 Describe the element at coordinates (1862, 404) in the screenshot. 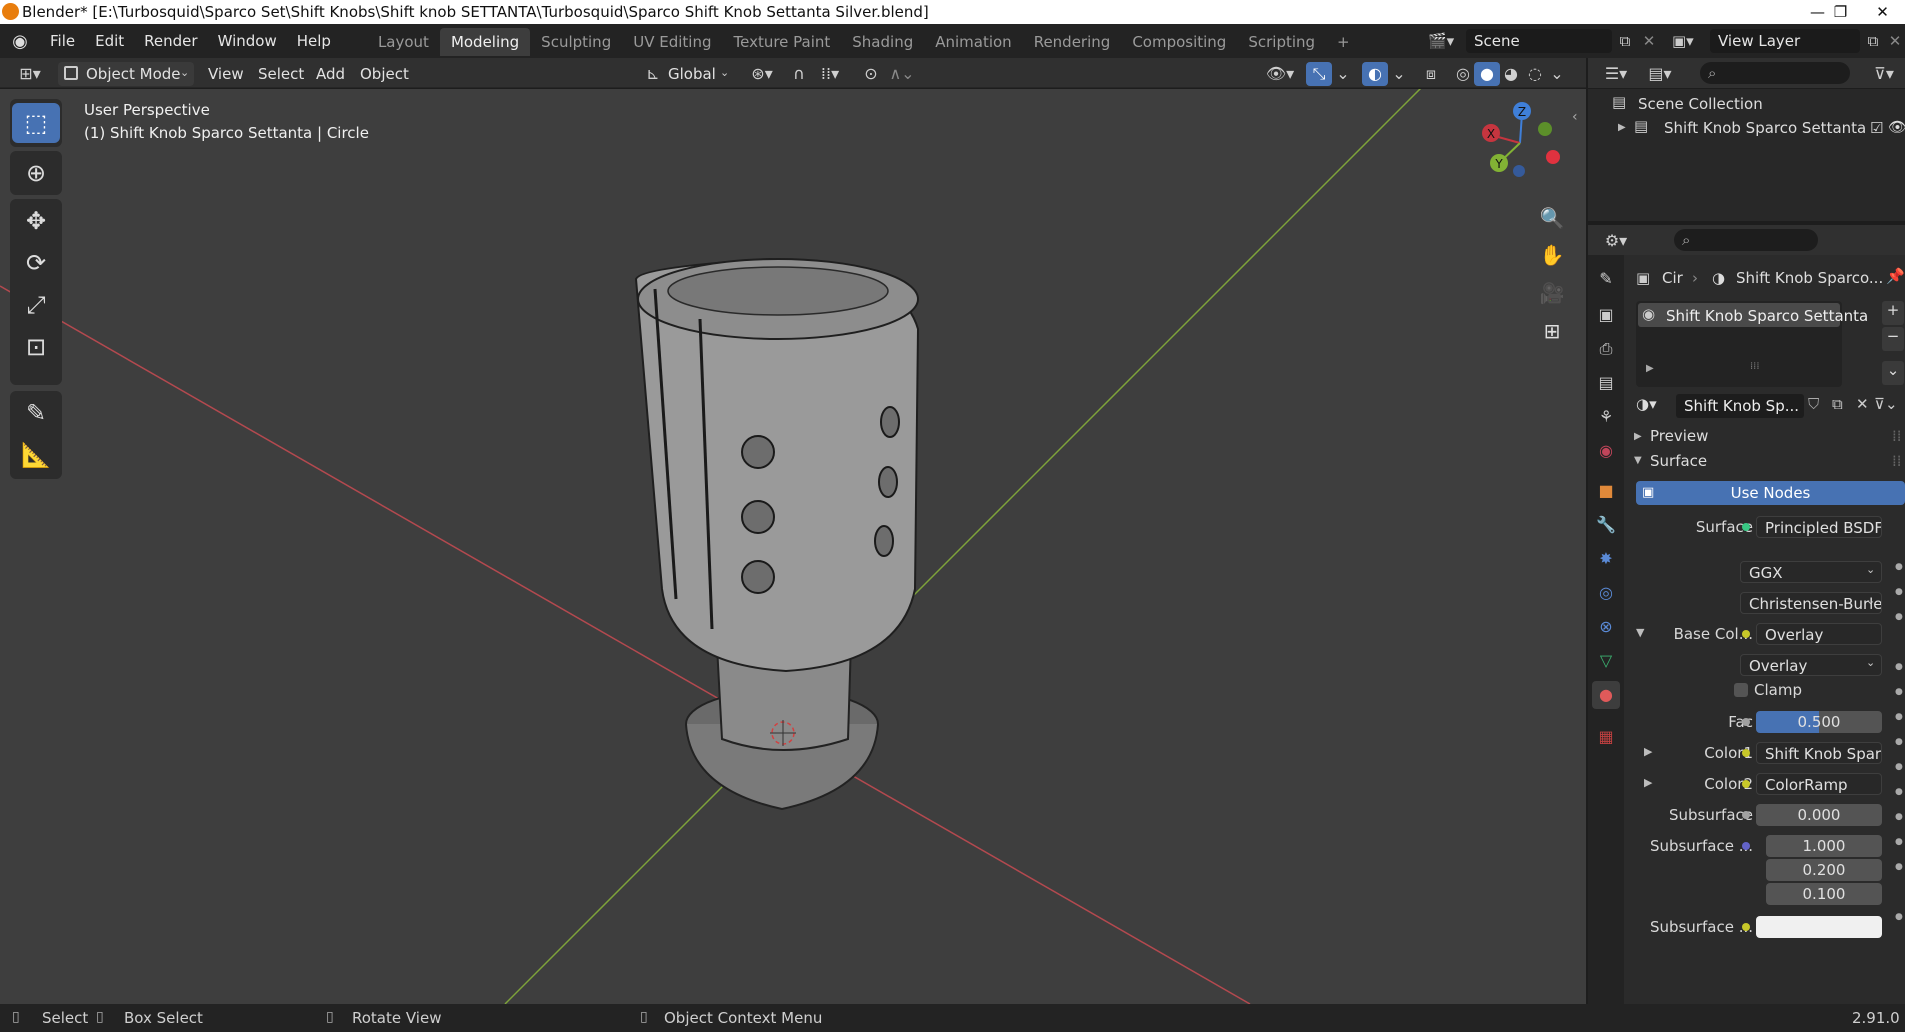

I see `unlink-material-icon: ✕` at that location.